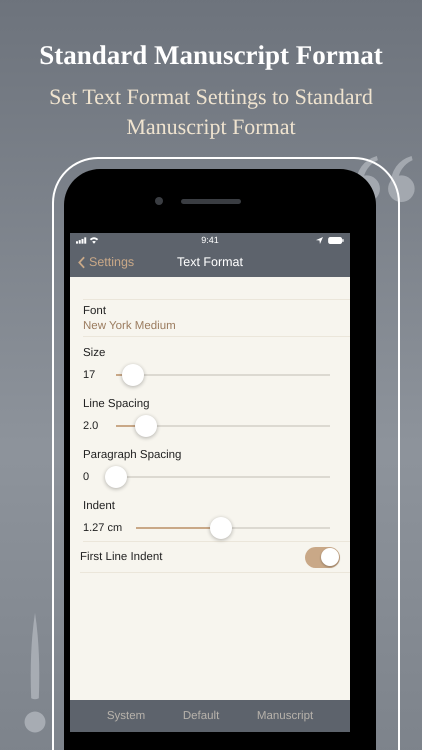 The height and width of the screenshot is (750, 422). Describe the element at coordinates (89, 375) in the screenshot. I see `slider-value: 17` at that location.